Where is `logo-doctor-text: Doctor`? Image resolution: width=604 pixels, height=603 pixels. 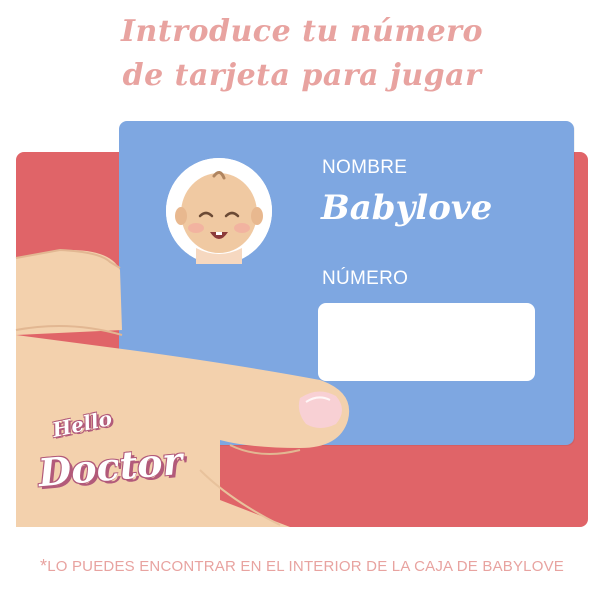
logo-doctor-text: Doctor is located at coordinates (110, 466).